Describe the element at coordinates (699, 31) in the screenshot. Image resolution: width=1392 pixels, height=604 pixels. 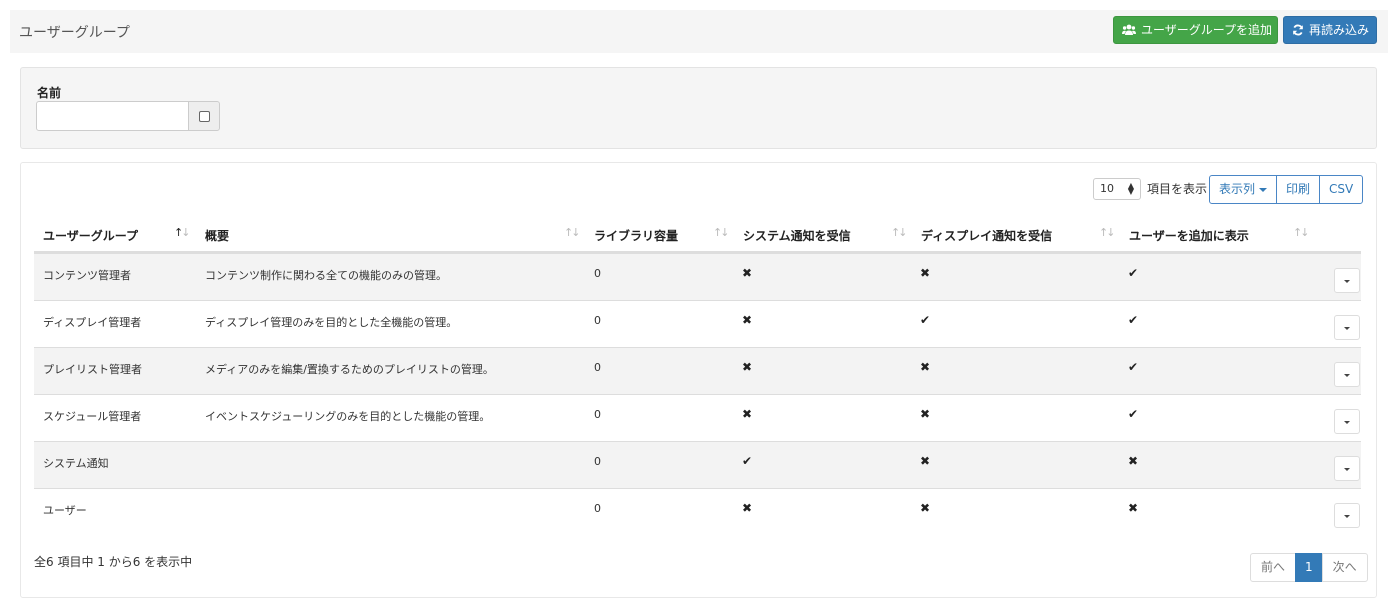
I see `page-header: ユーザーグループ ユーザーグループを追加 再読み込み` at that location.